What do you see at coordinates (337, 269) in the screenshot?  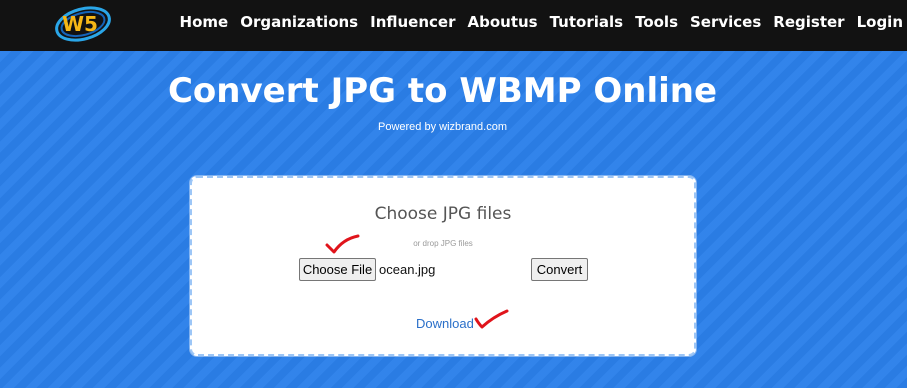 I see `choose-file-button: Choose File` at bounding box center [337, 269].